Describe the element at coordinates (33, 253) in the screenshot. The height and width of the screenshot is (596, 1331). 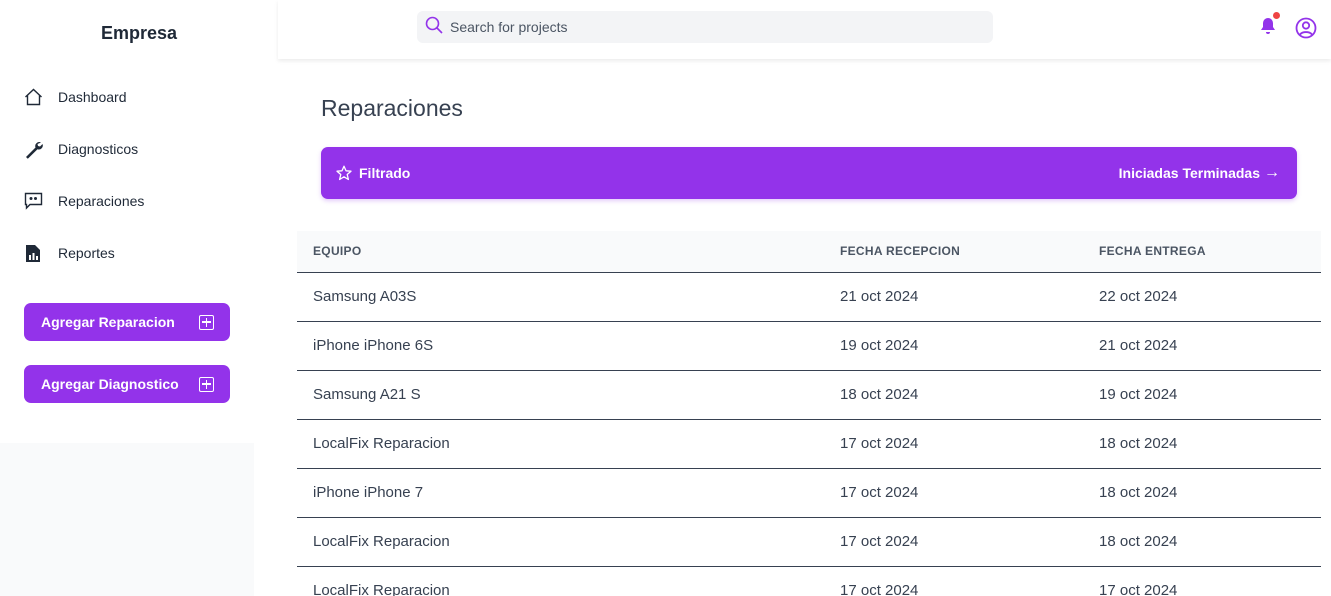
I see `report-file-icon` at that location.